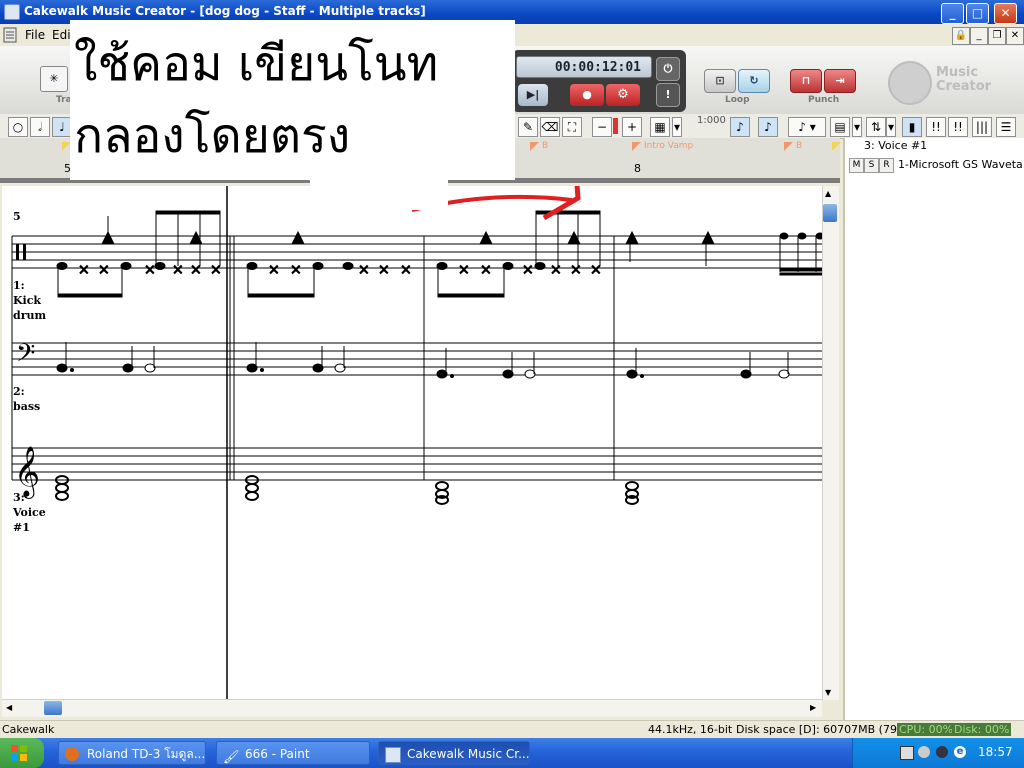 The width and height of the screenshot is (1024, 768). I want to click on mdi-minimize-button: _, so click(979, 36).